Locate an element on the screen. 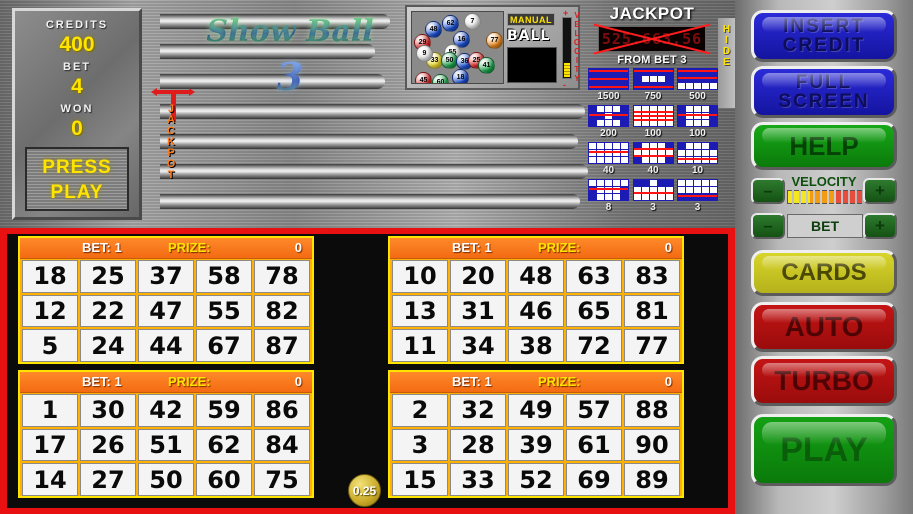  card-cell: 72 is located at coordinates (594, 345).